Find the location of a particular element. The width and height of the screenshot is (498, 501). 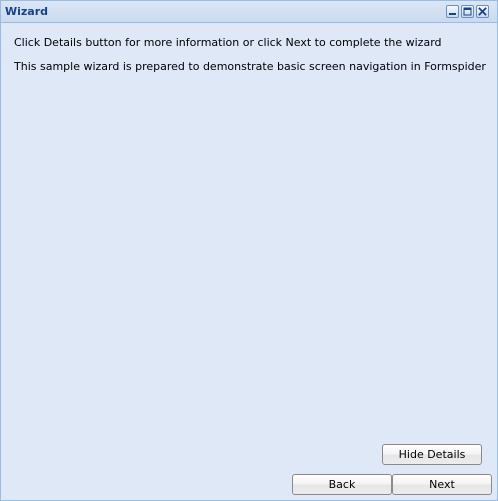

next-button: Next is located at coordinates (442, 484).